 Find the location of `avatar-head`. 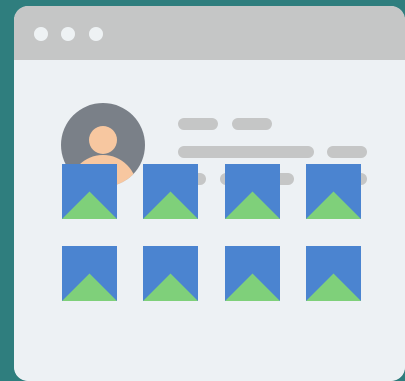

avatar-head is located at coordinates (103, 140).